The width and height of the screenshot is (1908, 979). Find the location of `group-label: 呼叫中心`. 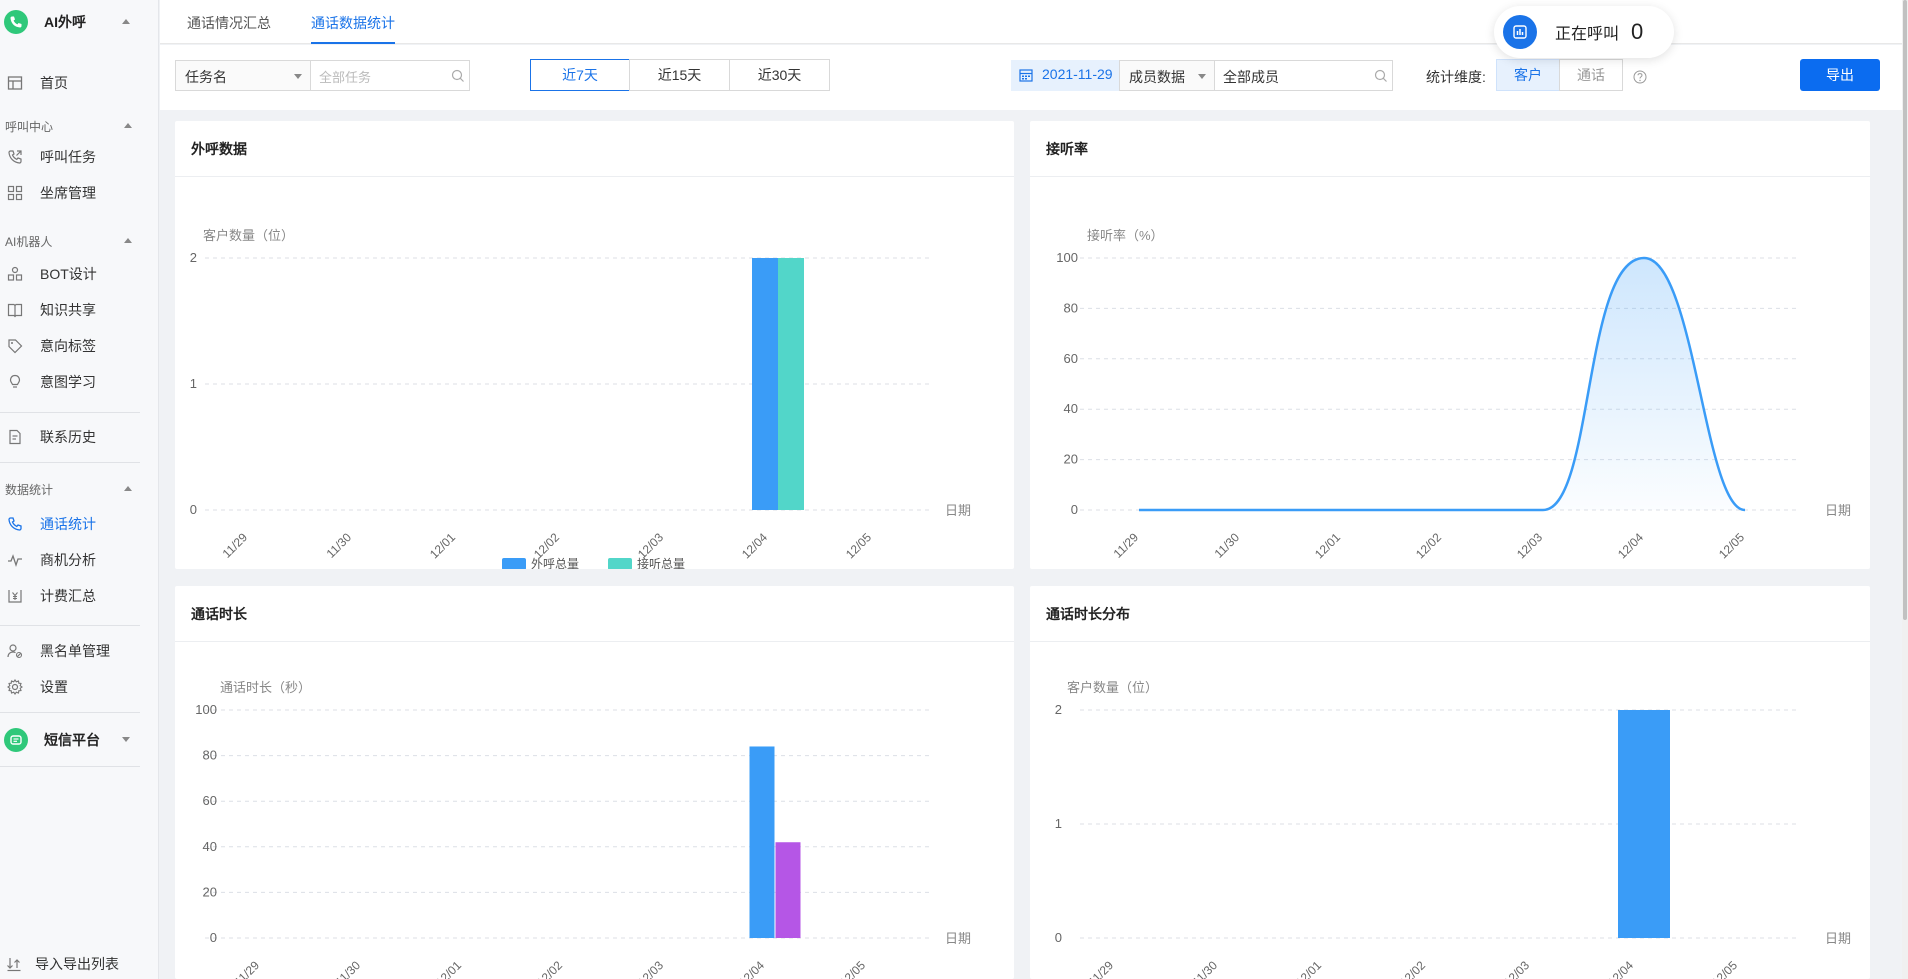

group-label: 呼叫中心 is located at coordinates (29, 127).